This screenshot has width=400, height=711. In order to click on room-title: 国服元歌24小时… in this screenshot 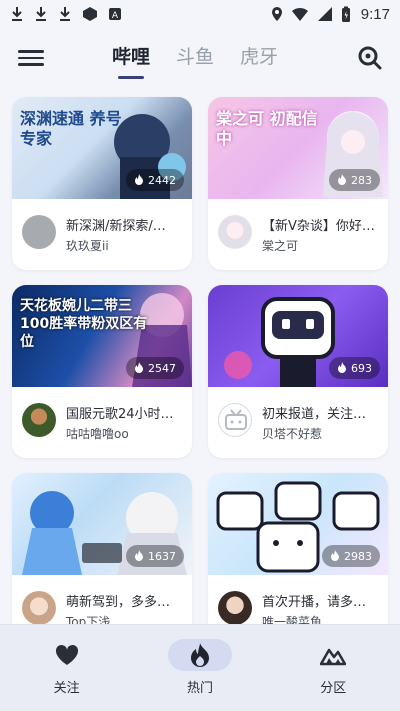, I will do `click(120, 414)`.